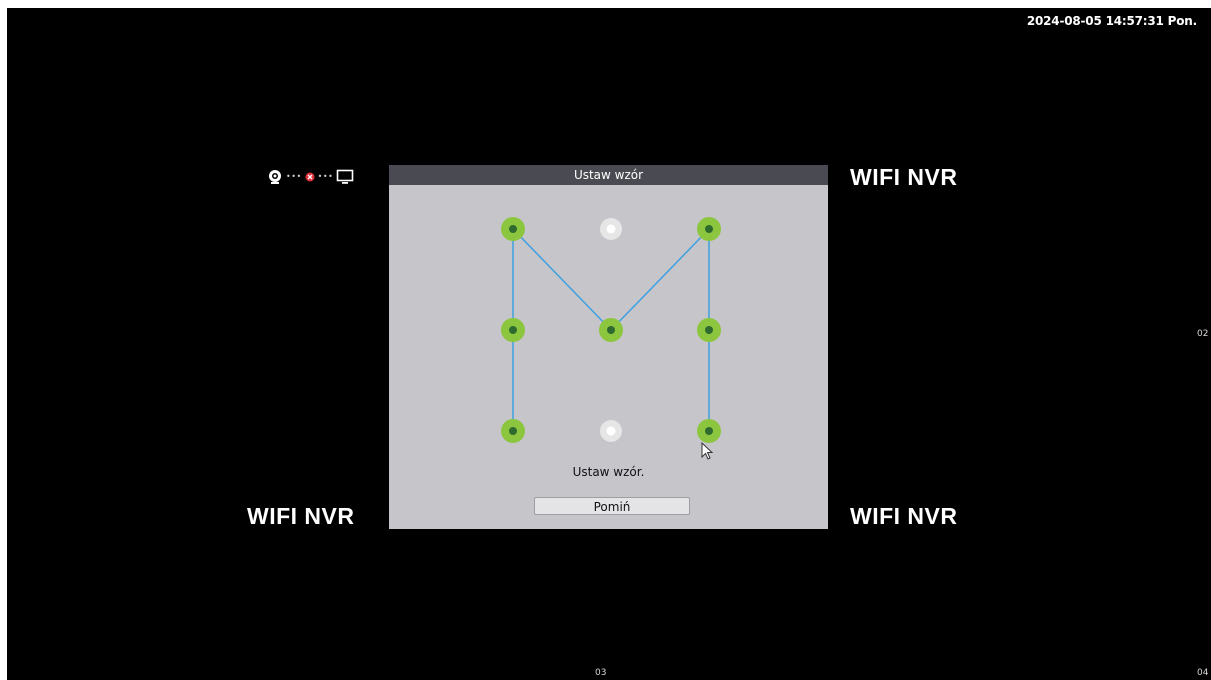 The height and width of the screenshot is (680, 1211). What do you see at coordinates (275, 177) in the screenshot?
I see `camera-icon` at bounding box center [275, 177].